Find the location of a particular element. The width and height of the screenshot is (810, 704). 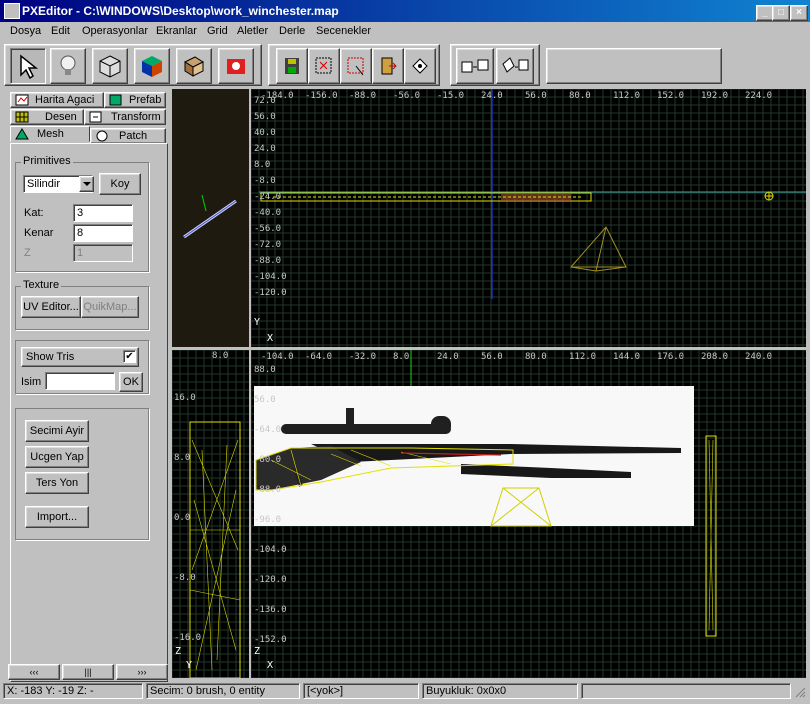

axis-tick-label: -56.0 is located at coordinates (406, 96).